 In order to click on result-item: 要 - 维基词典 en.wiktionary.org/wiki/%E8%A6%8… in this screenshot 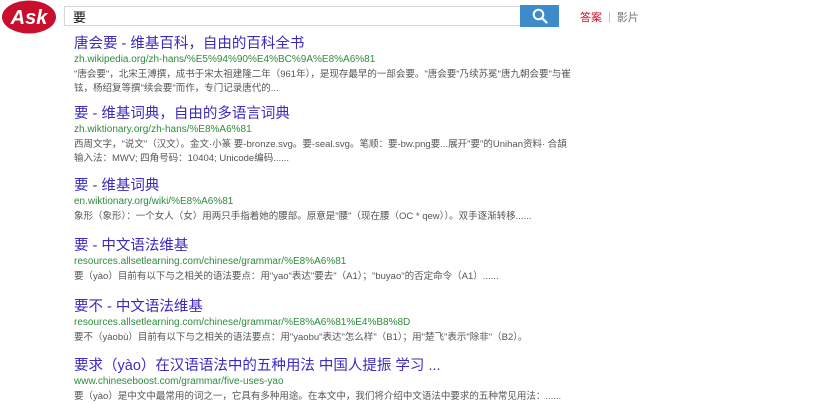, I will do `click(324, 201)`.